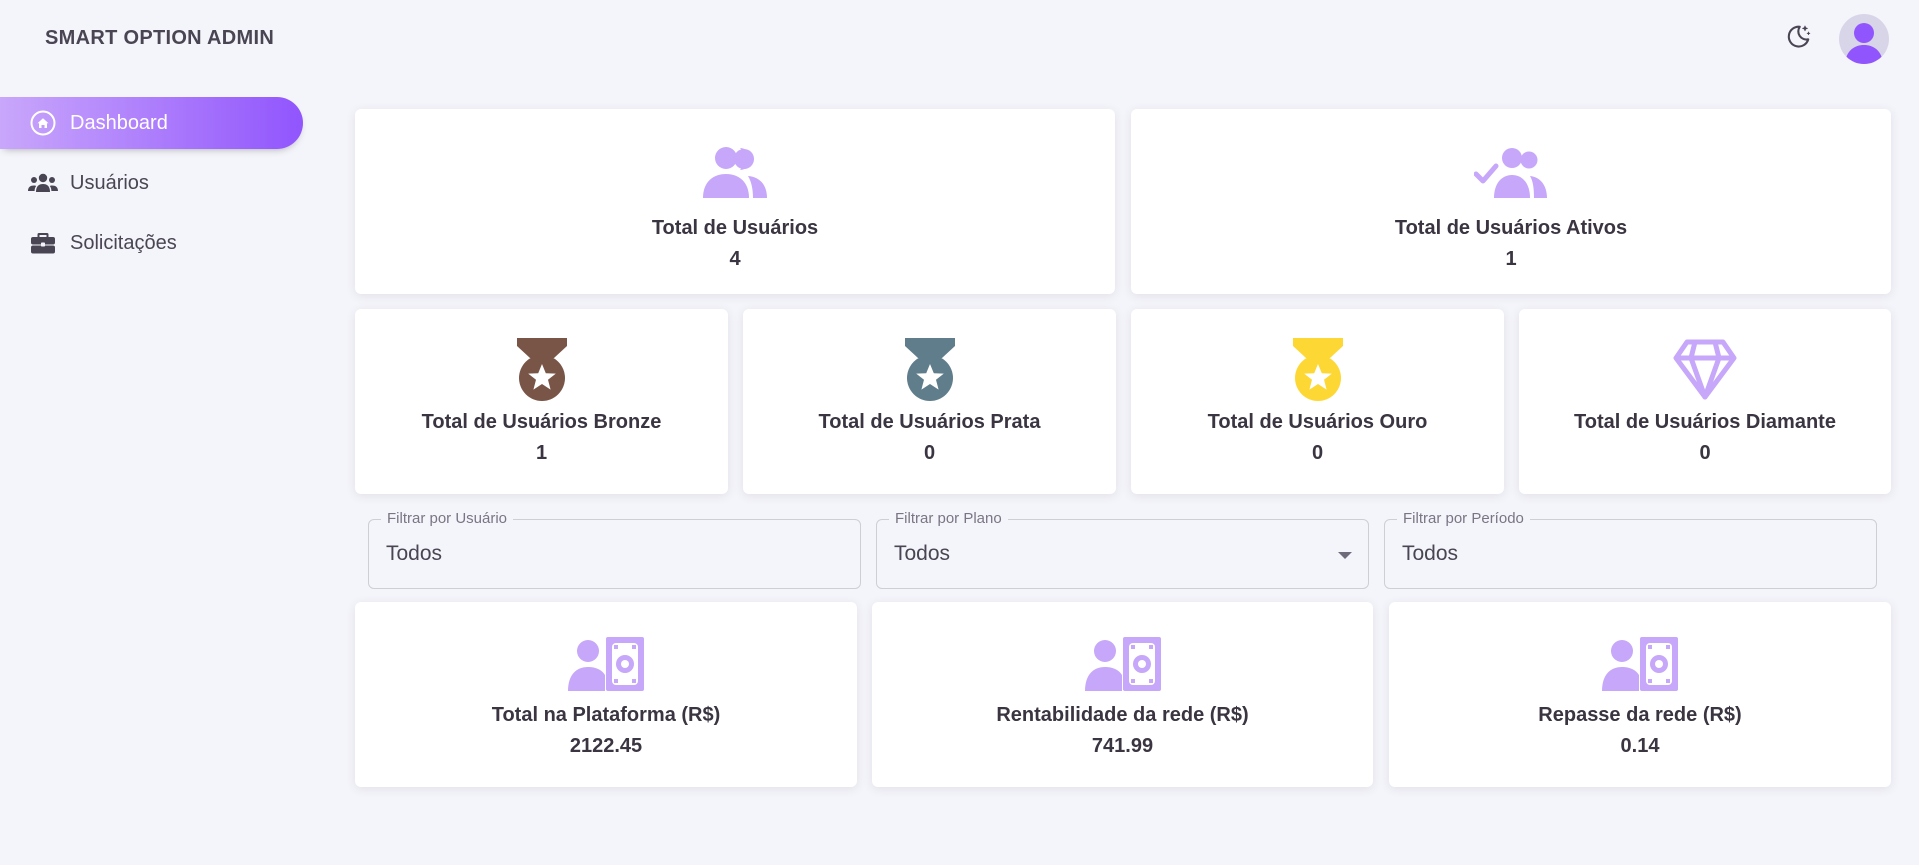  What do you see at coordinates (123, 242) in the screenshot?
I see `sidebar-item-label: Solicitações` at bounding box center [123, 242].